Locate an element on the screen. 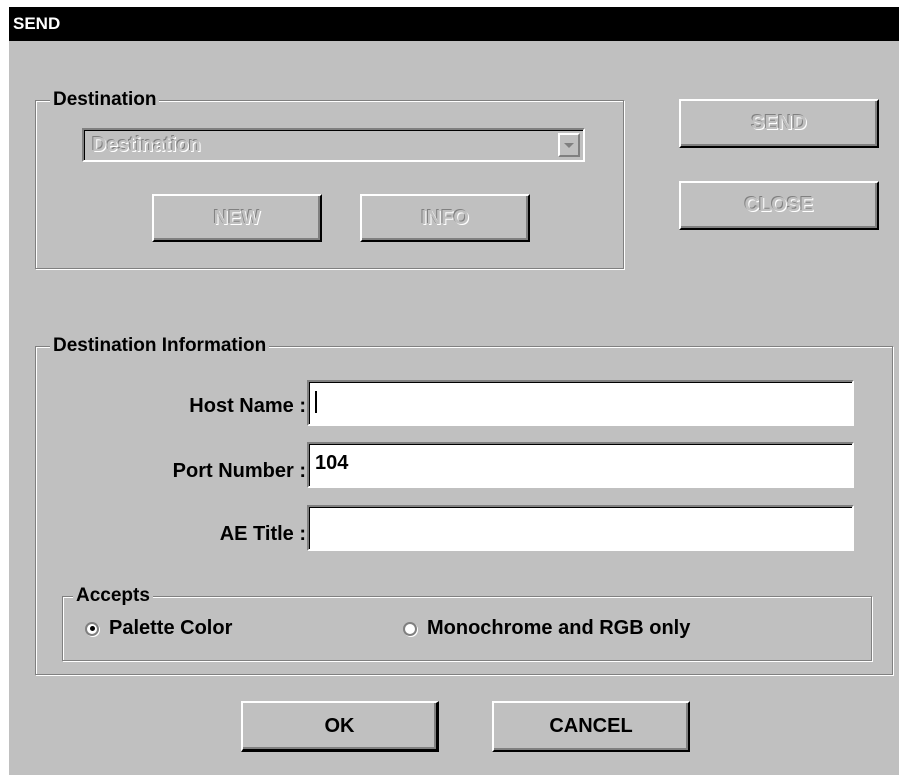 The image size is (899, 775). destination-combo: Destination is located at coordinates (333, 145).